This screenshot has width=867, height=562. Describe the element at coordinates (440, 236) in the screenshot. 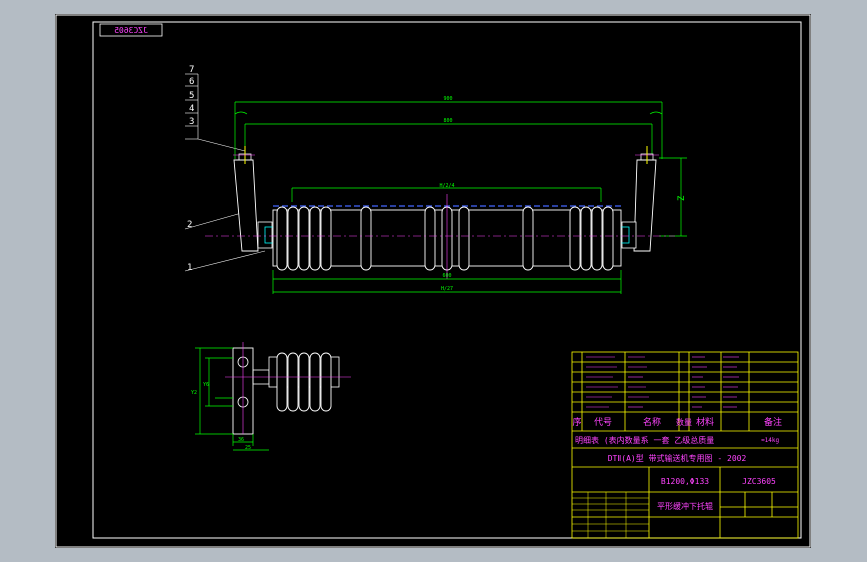

I see `roller-assembly` at that location.